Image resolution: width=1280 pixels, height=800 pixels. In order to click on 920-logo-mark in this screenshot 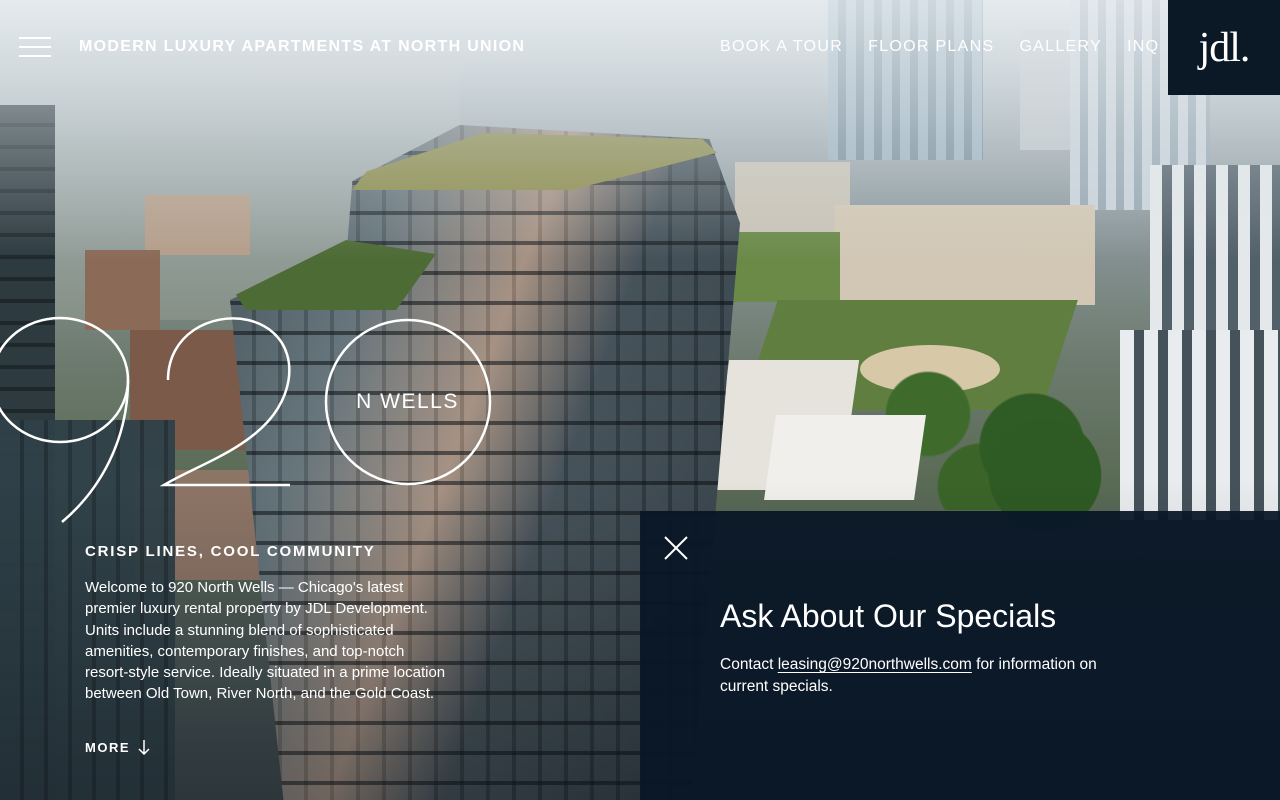, I will do `click(246, 419)`.